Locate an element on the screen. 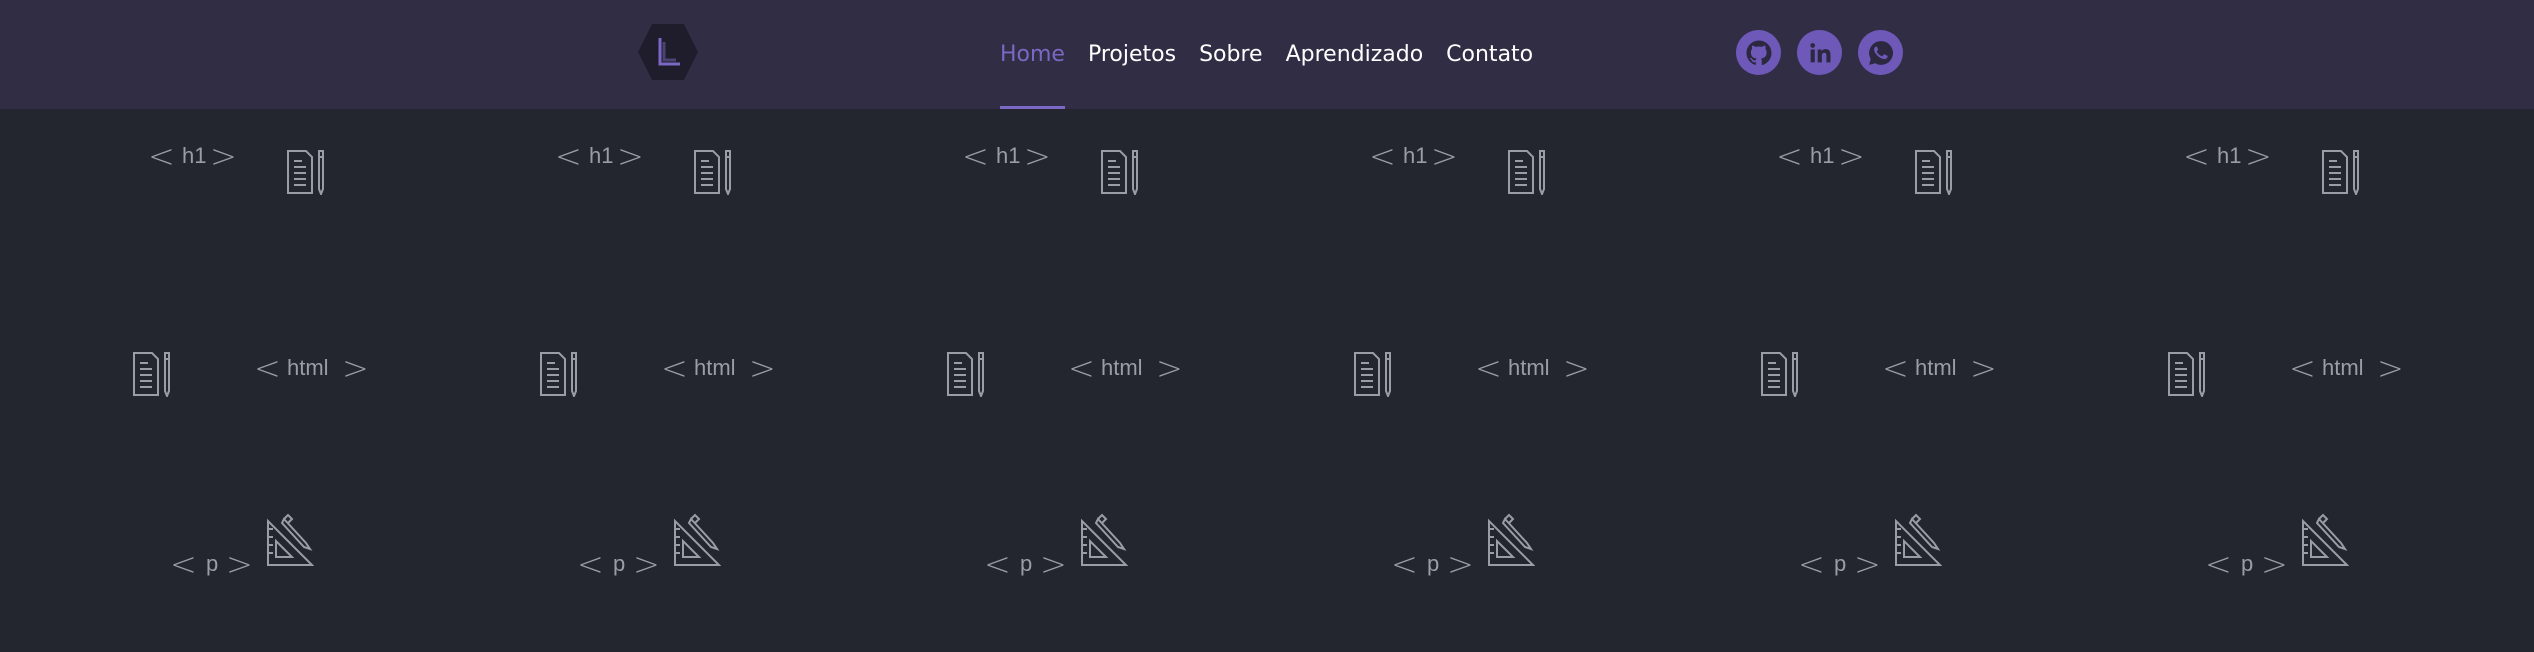  github-icon is located at coordinates (1758, 52).